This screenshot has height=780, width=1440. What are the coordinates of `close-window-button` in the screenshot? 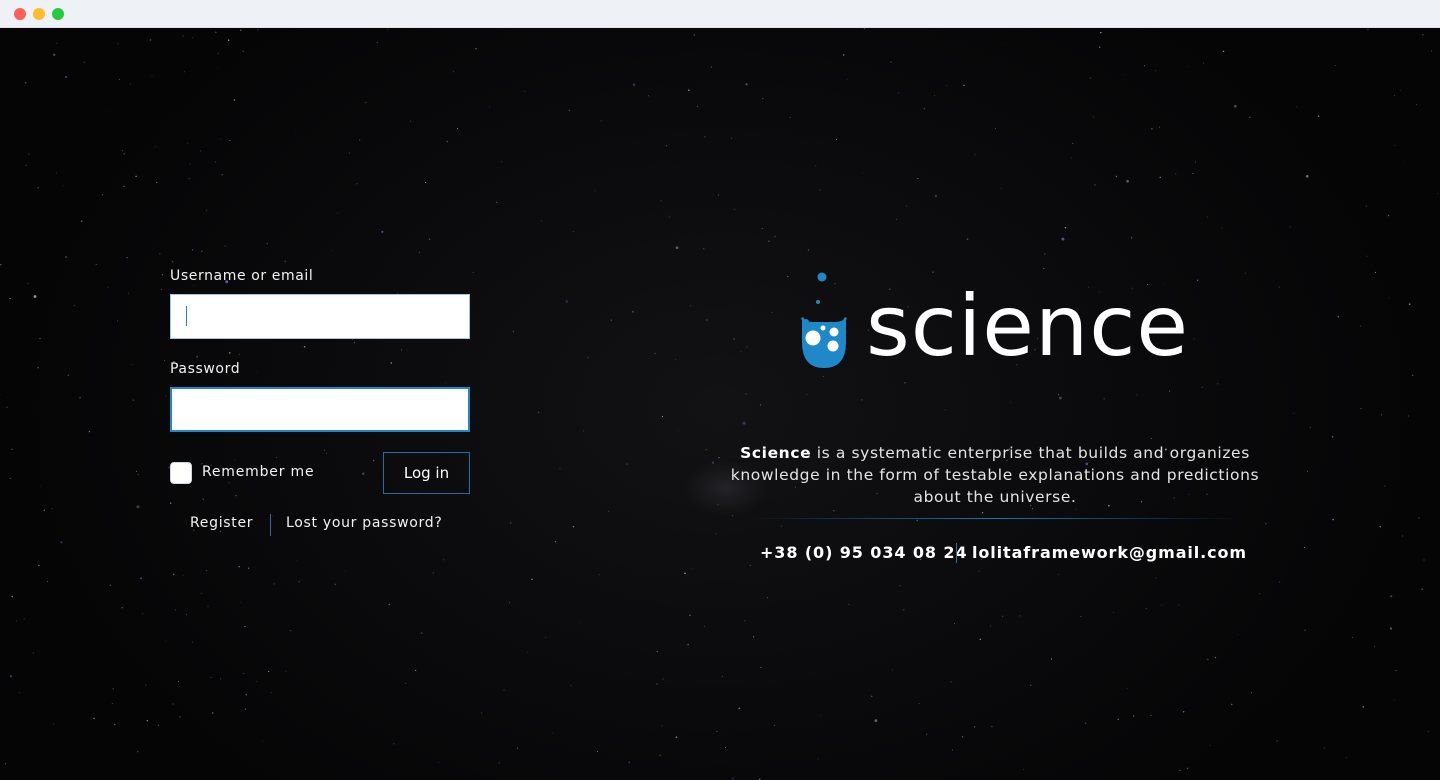 It's located at (20, 14).